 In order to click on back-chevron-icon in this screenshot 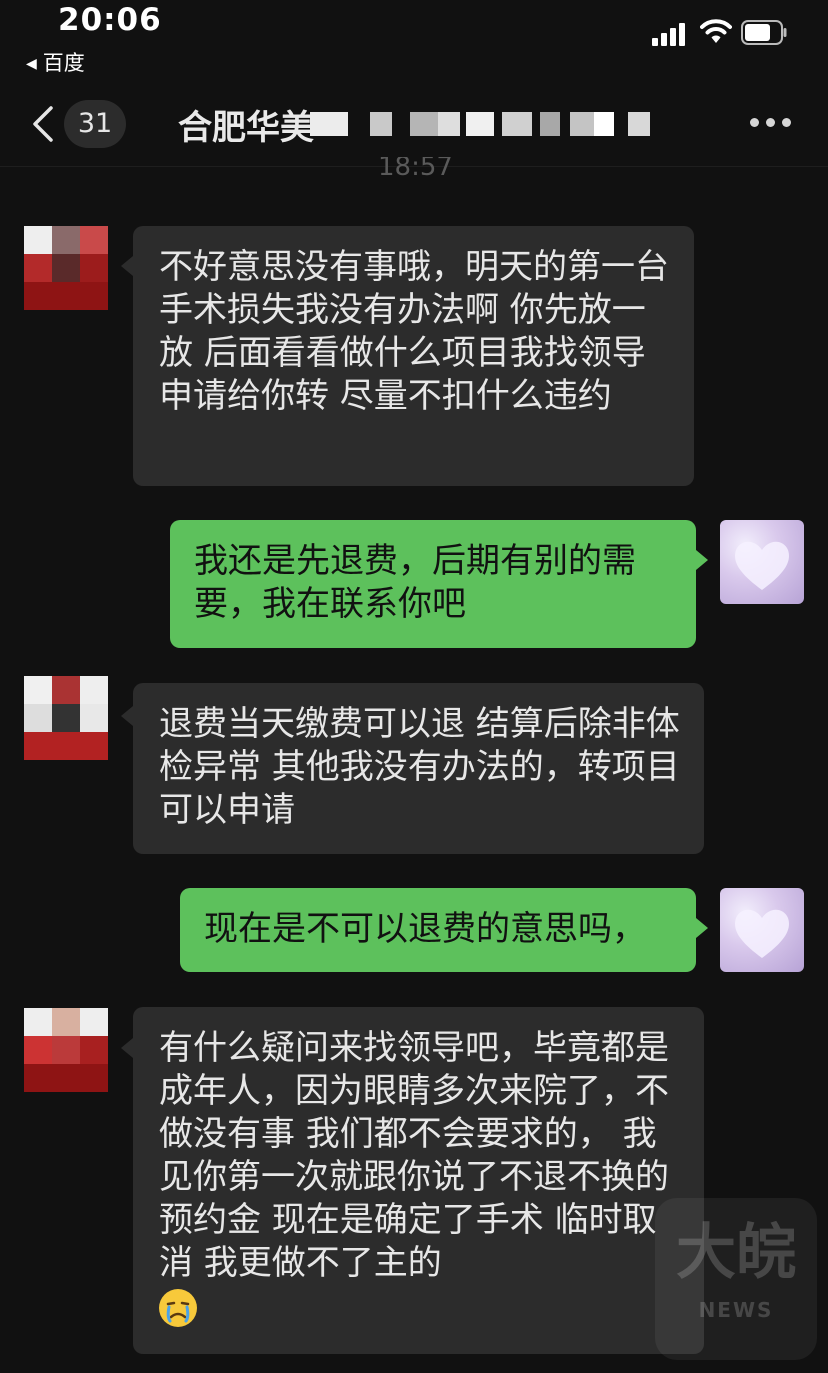, I will do `click(43, 124)`.